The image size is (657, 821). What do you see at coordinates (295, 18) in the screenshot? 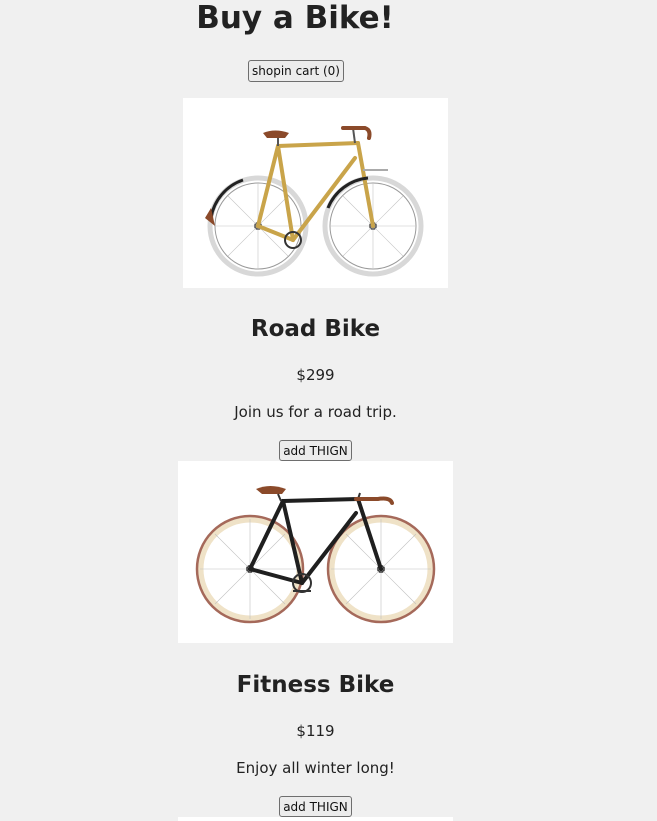
I see `page-title: Buy a Bike!` at bounding box center [295, 18].